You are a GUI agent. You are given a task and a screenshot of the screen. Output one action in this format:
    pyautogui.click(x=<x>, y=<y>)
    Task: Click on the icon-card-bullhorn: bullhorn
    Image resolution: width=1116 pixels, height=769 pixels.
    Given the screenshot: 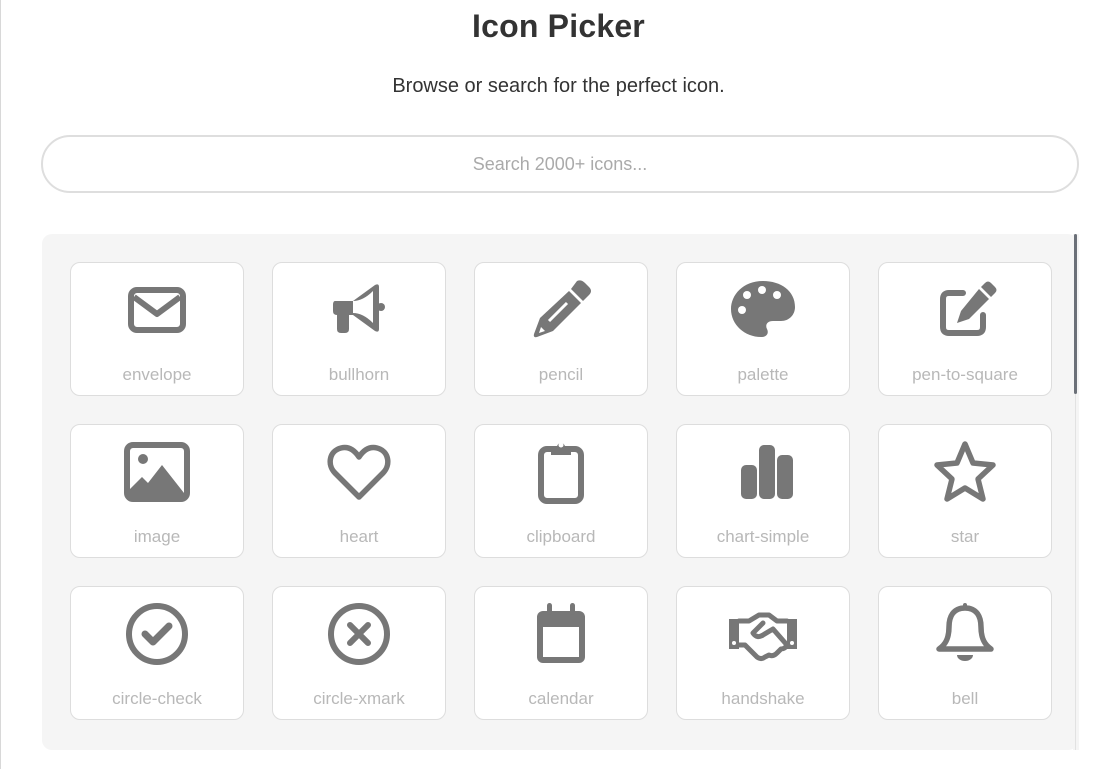 What is the action you would take?
    pyautogui.click(x=359, y=329)
    